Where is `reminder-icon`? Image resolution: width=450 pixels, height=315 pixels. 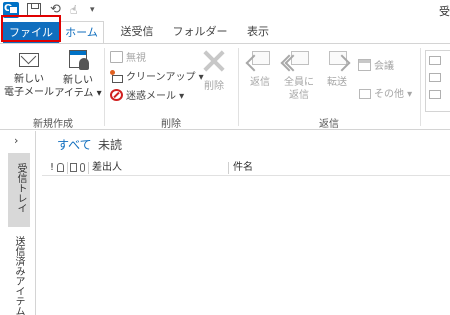
reminder-icon is located at coordinates (60, 167).